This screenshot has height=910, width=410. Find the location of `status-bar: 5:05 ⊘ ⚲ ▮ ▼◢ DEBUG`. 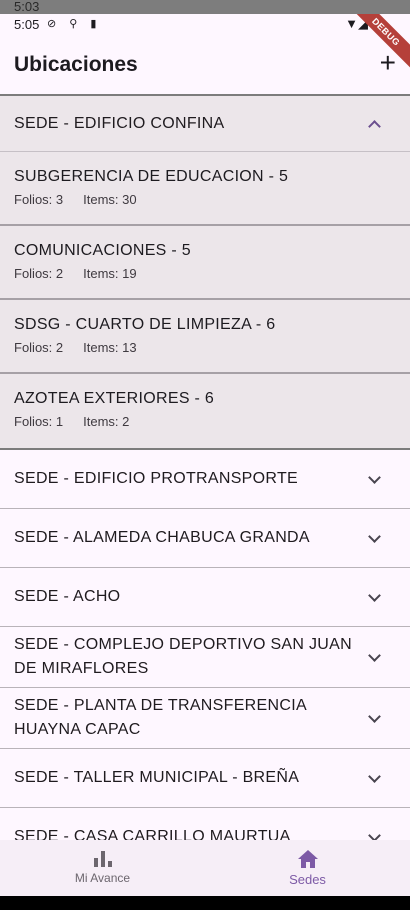

status-bar: 5:05 ⊘ ⚲ ▮ ▼◢ DEBUG is located at coordinates (205, 44).